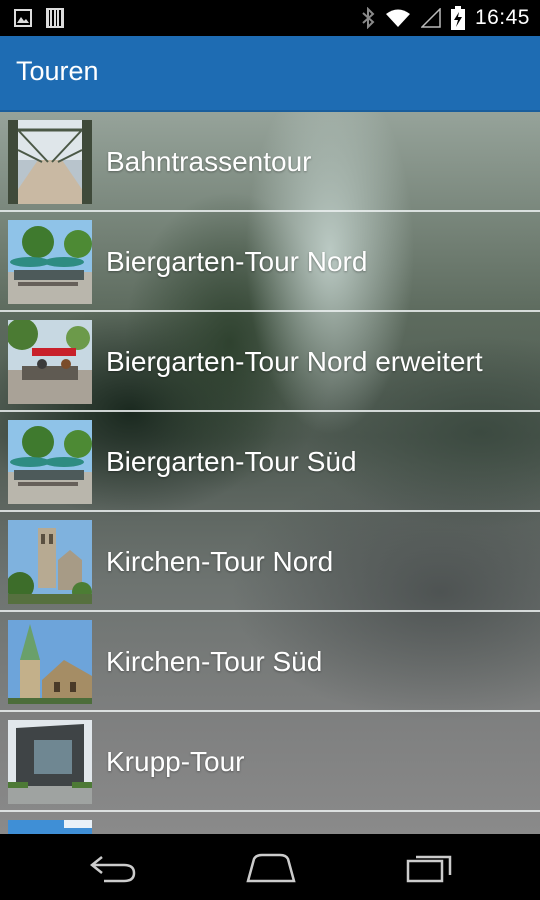 The image size is (540, 900). I want to click on navigation-bar, so click(270, 867).